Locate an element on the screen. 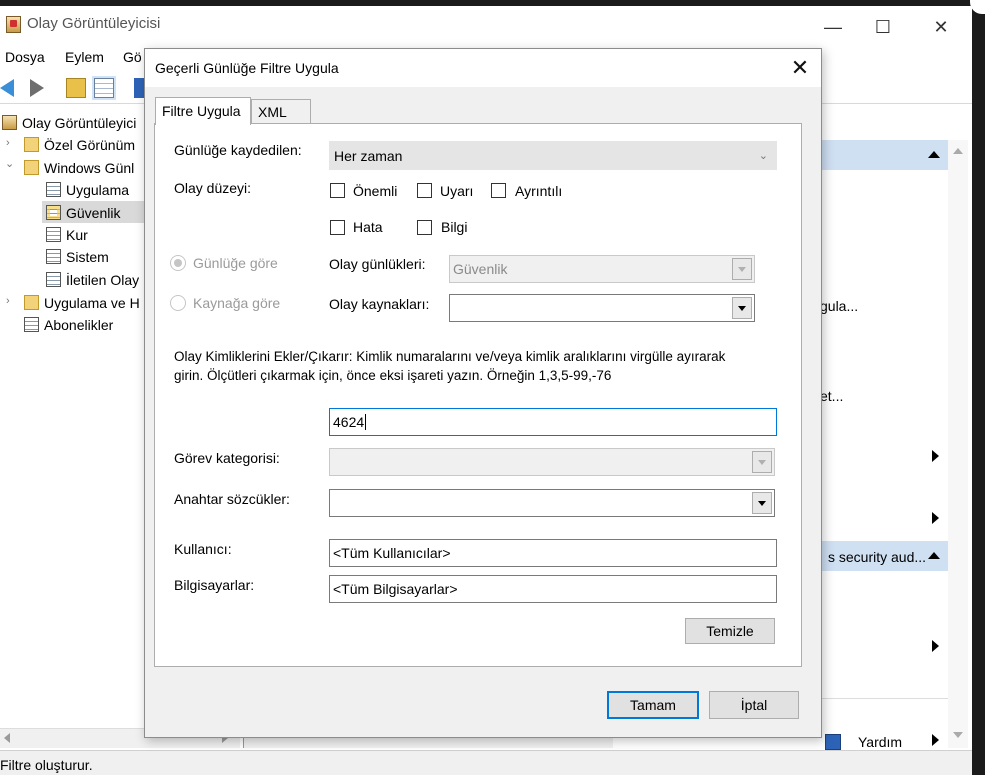 The width and height of the screenshot is (985, 775). tree-item-label: Uygulama is located at coordinates (98, 190).